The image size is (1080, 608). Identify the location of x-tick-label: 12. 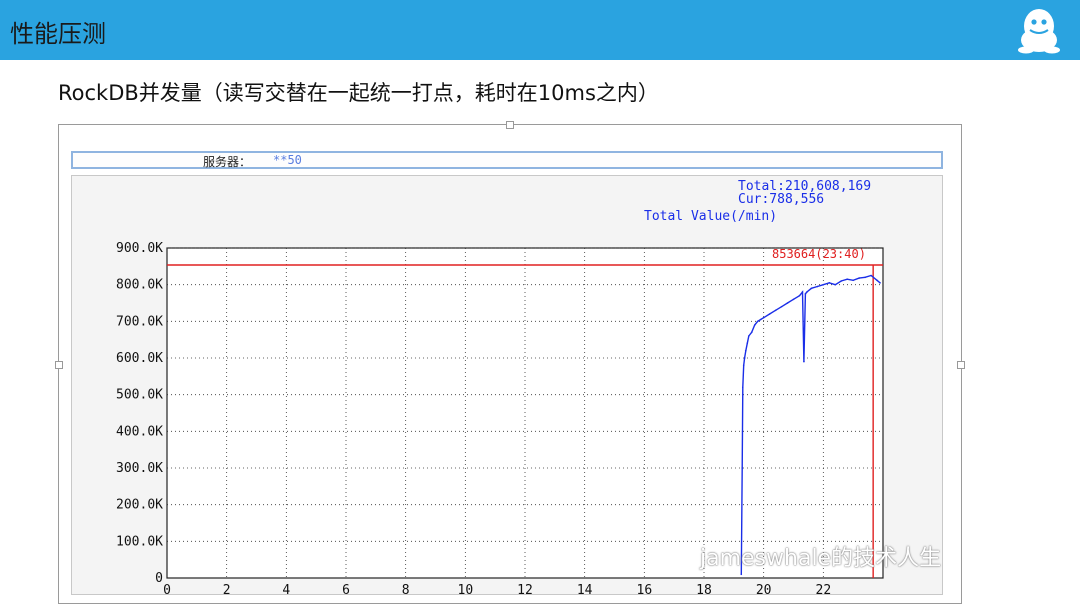
(525, 588).